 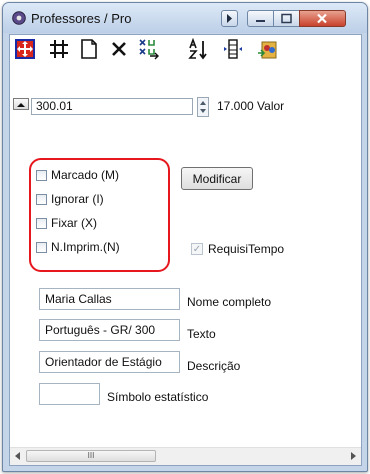 I want to click on value-spinner, so click(x=203, y=107).